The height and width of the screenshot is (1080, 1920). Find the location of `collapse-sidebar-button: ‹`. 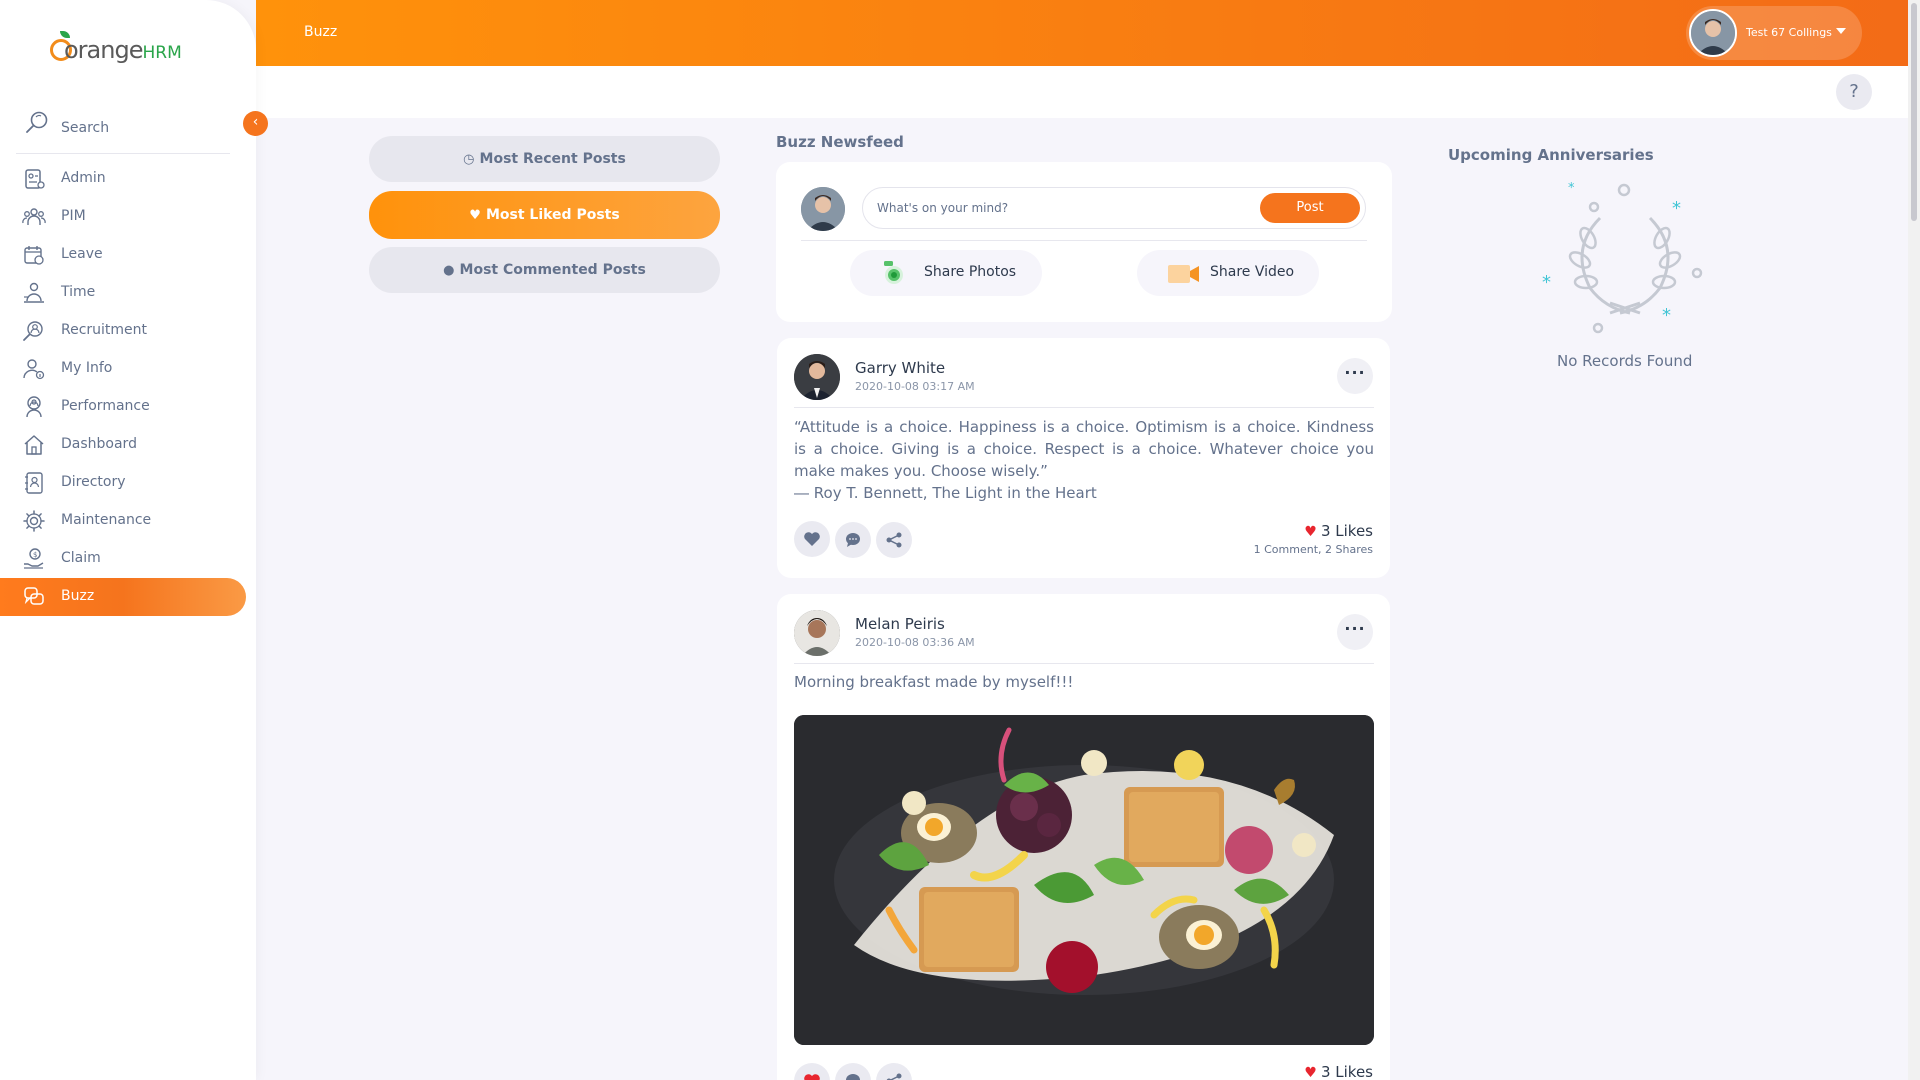

collapse-sidebar-button: ‹ is located at coordinates (255, 123).